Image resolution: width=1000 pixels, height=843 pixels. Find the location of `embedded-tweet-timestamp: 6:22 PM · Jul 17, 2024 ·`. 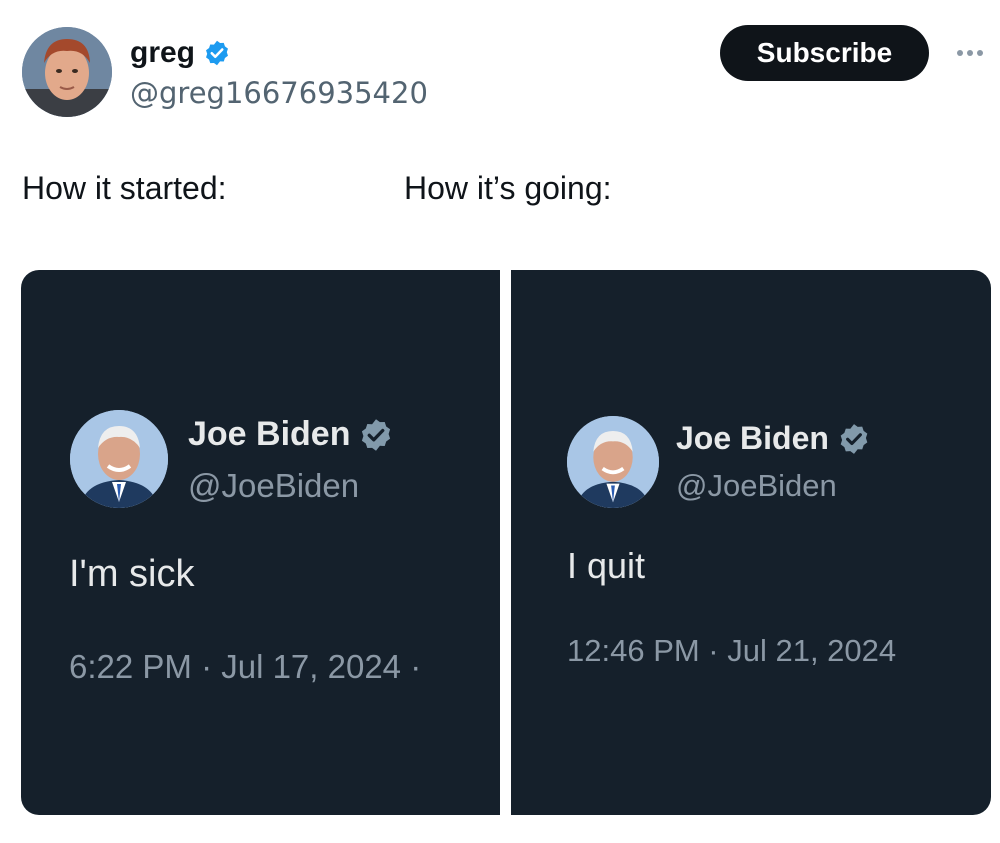

embedded-tweet-timestamp: 6:22 PM · Jul 17, 2024 · is located at coordinates (245, 666).